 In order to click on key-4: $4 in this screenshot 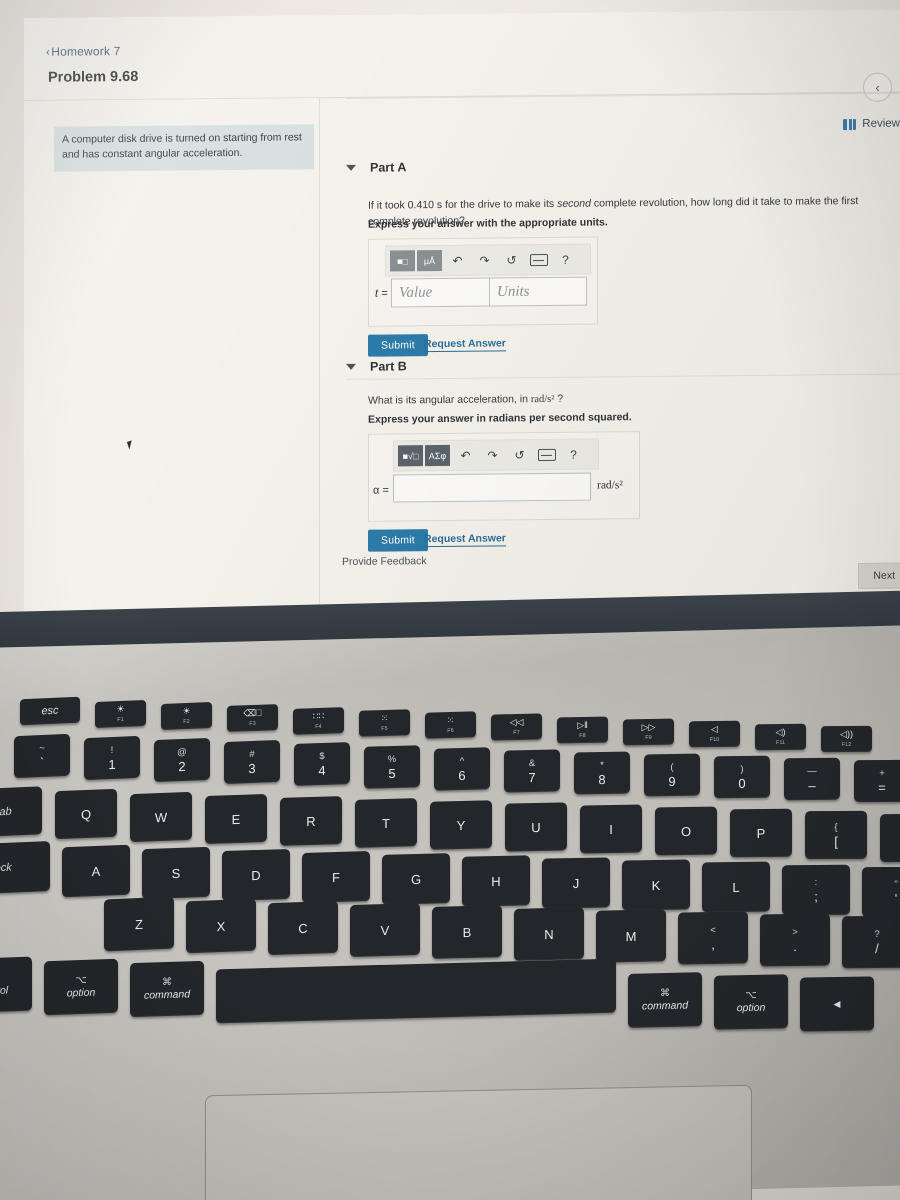, I will do `click(322, 764)`.